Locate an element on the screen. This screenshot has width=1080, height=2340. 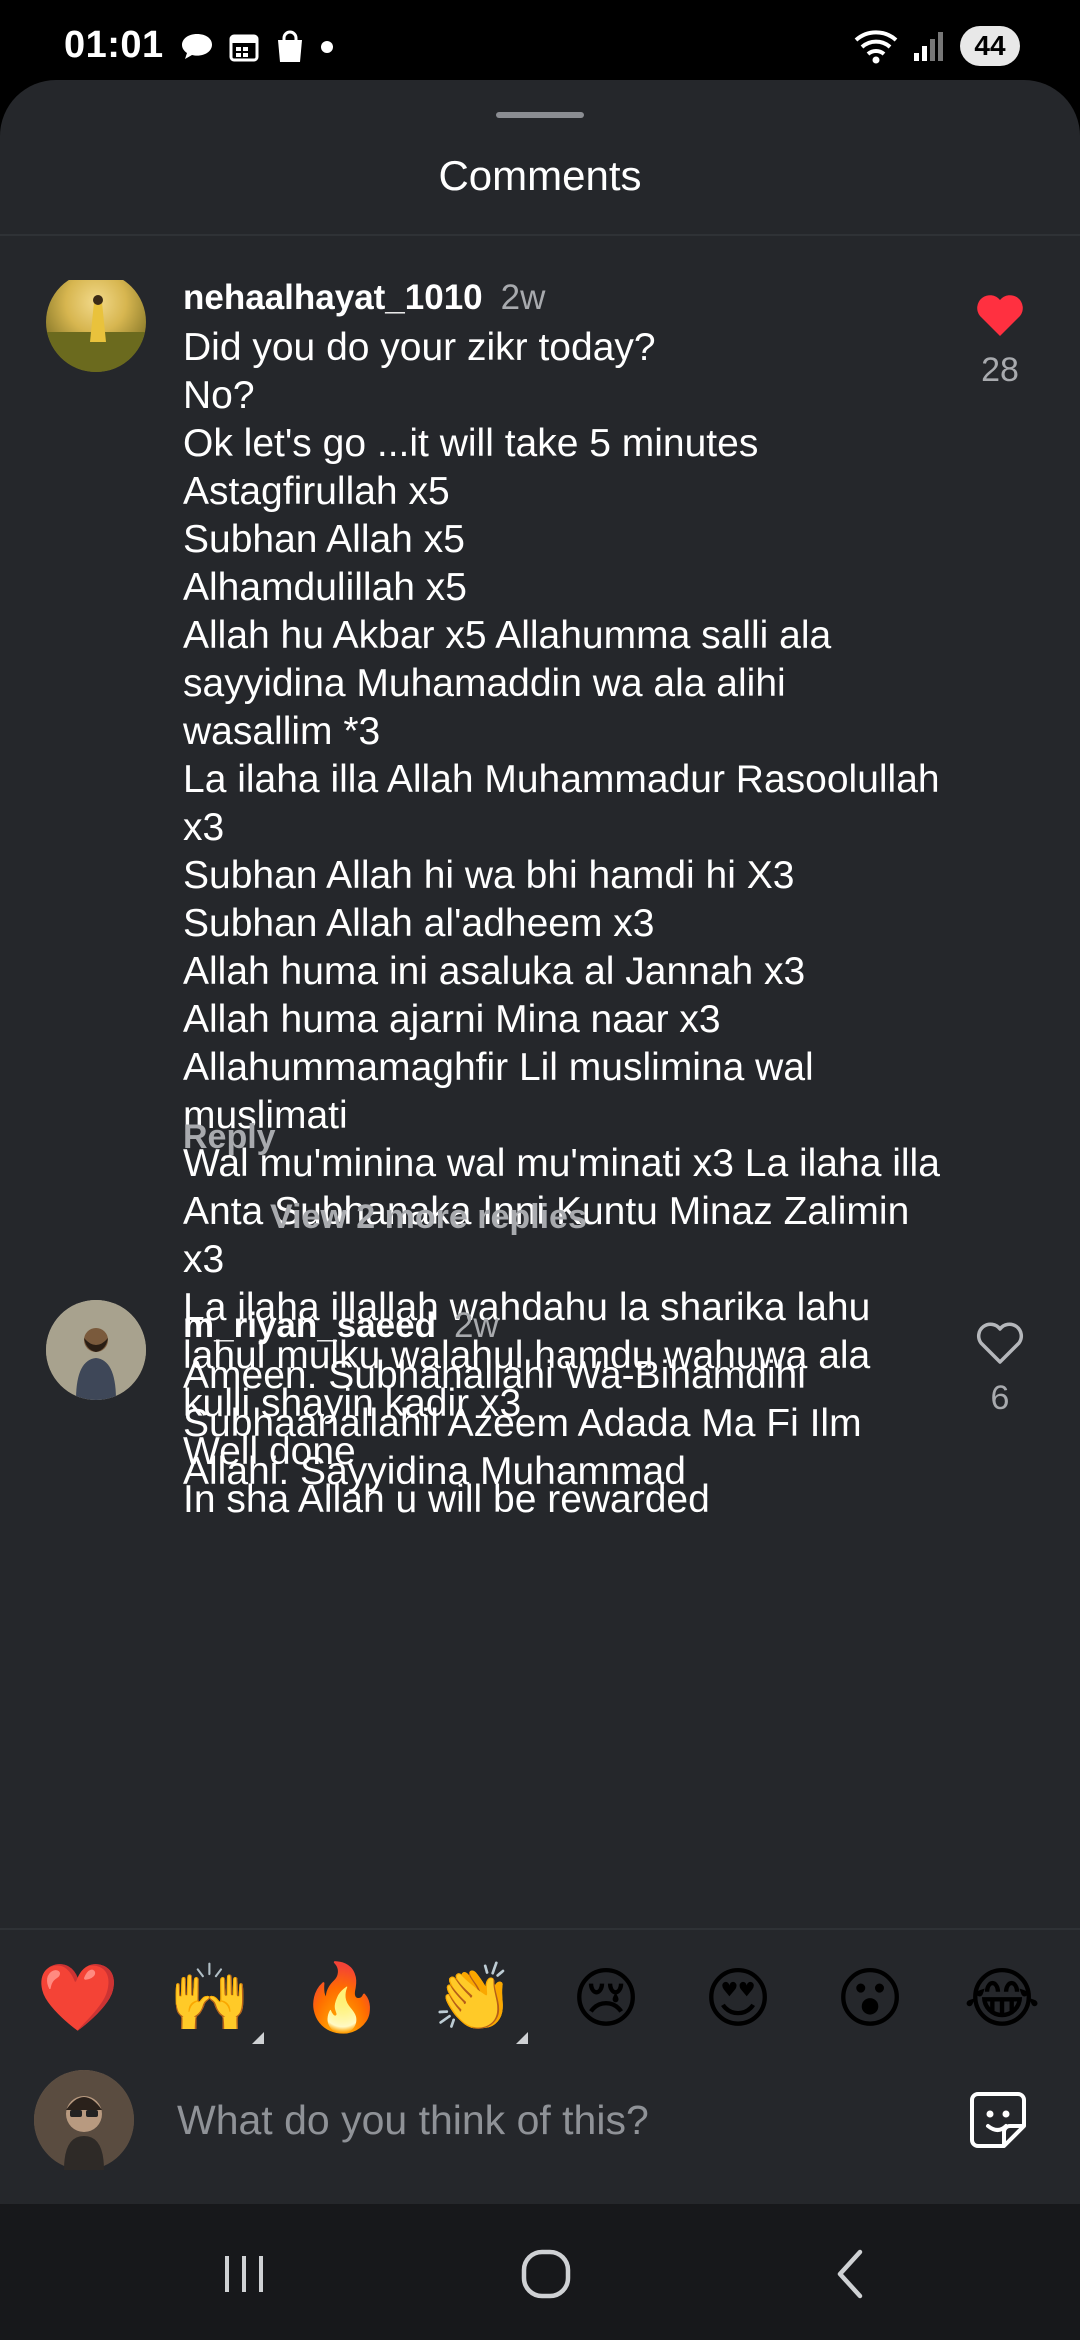
sticker-button is located at coordinates (998, 2120).